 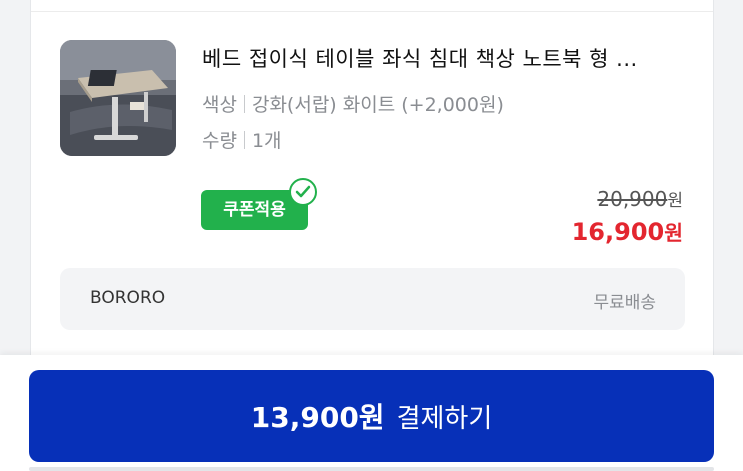 What do you see at coordinates (624, 303) in the screenshot?
I see `shipping-info: 무료배송` at bounding box center [624, 303].